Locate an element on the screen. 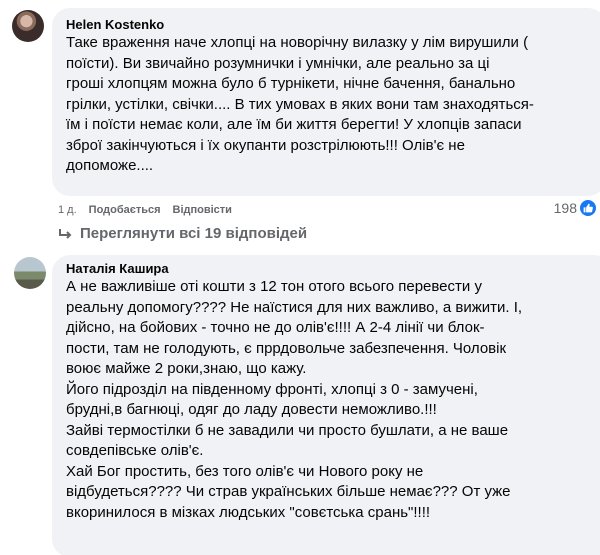 Image resolution: width=600 pixels, height=555 pixels. comment-author: Helen Kostenko is located at coordinates (330, 24).